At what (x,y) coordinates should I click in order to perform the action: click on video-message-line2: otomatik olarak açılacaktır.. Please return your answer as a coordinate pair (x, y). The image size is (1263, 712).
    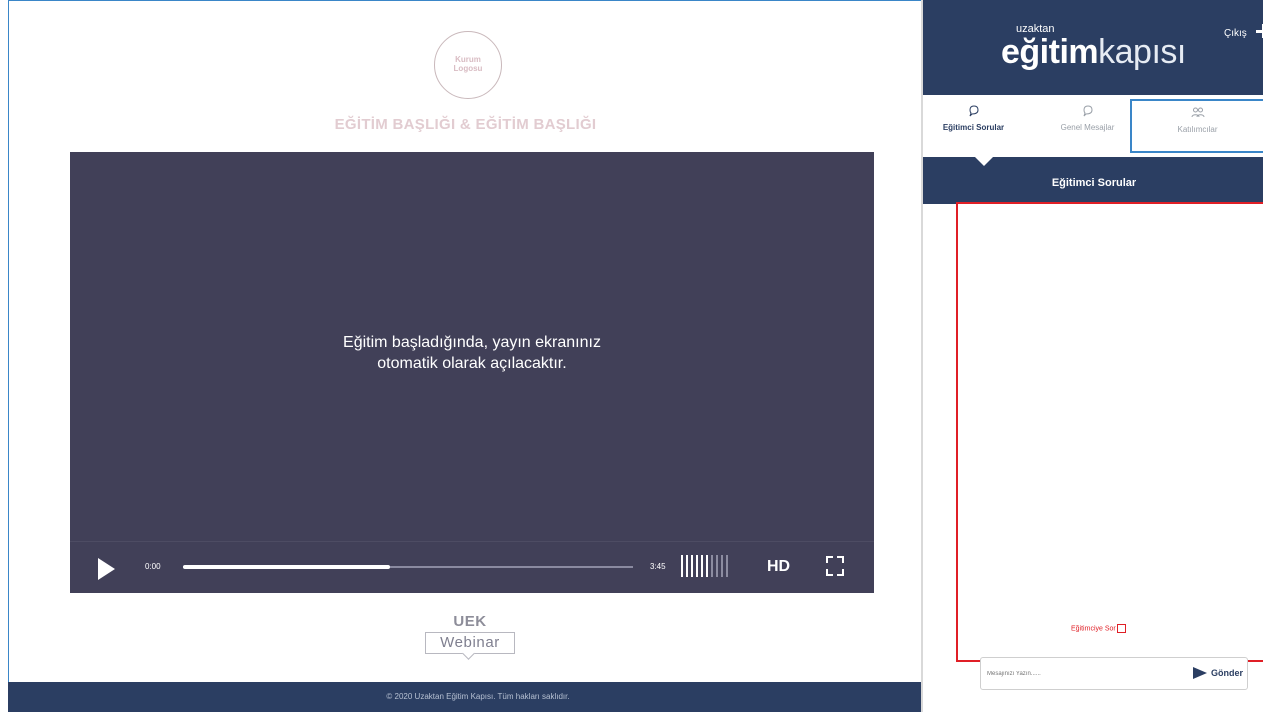
    Looking at the image, I should click on (472, 363).